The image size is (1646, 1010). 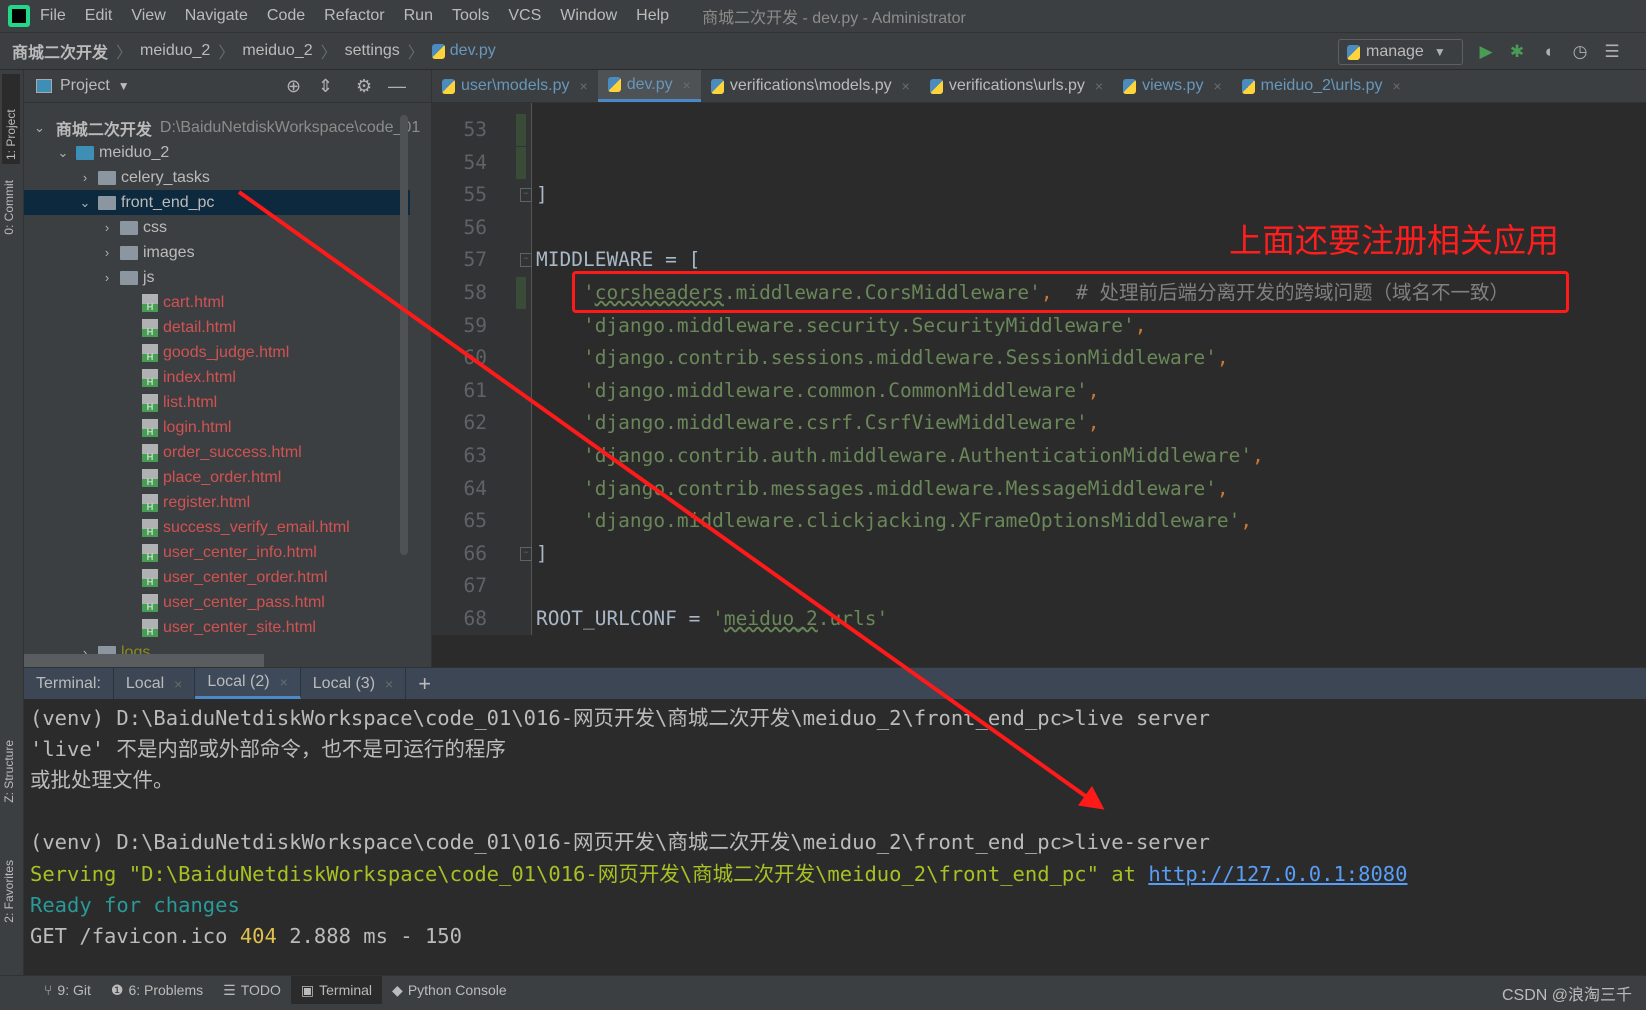 I want to click on tool-terminal: ▣ Terminal, so click(x=336, y=990).